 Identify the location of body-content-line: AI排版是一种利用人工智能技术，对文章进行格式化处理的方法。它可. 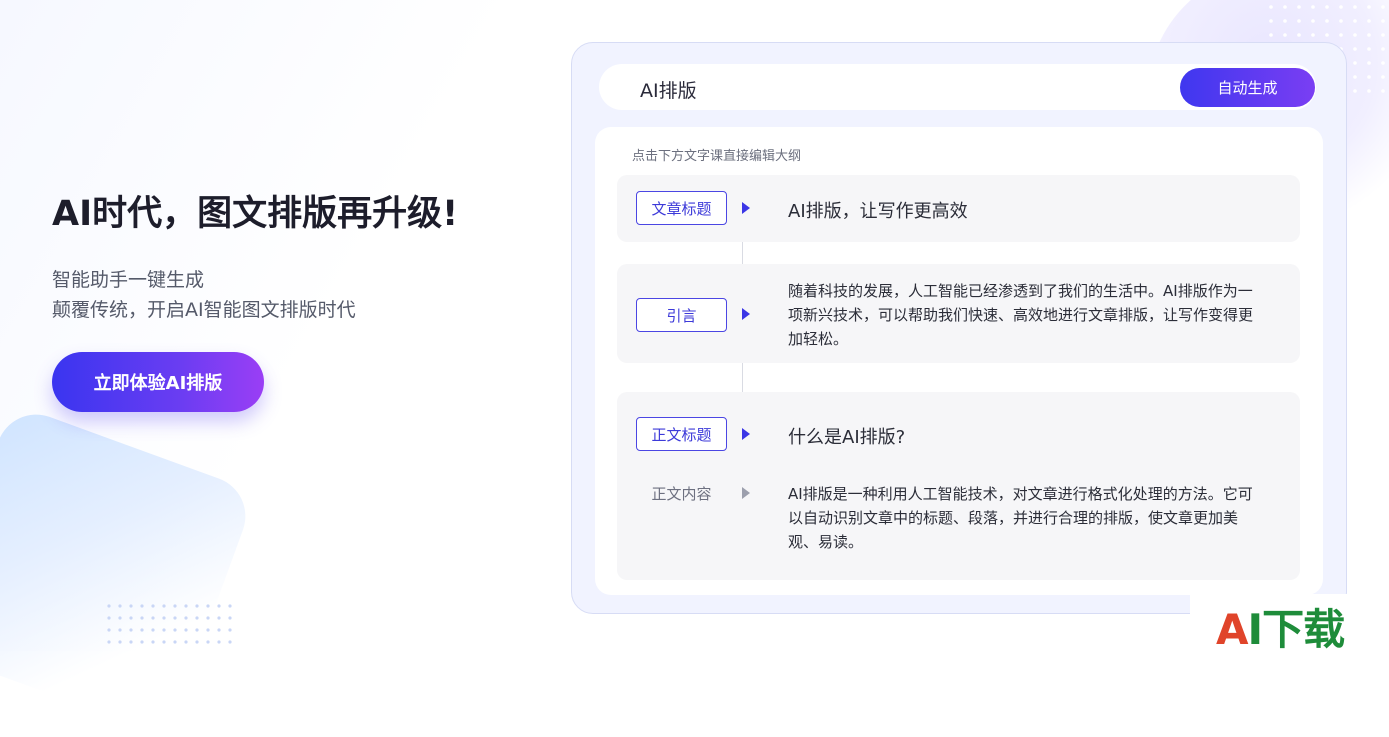
(1020, 494).